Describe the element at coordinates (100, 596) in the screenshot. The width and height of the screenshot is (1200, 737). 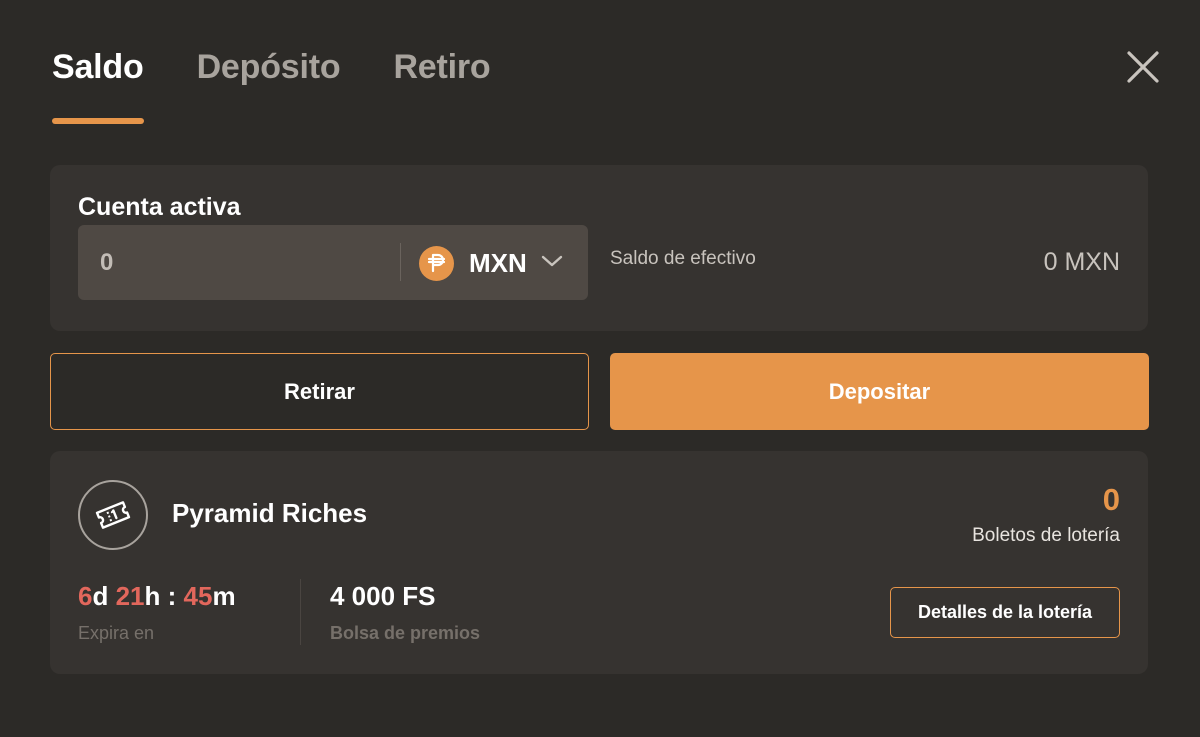
I see `timer-days-unit: d` at that location.